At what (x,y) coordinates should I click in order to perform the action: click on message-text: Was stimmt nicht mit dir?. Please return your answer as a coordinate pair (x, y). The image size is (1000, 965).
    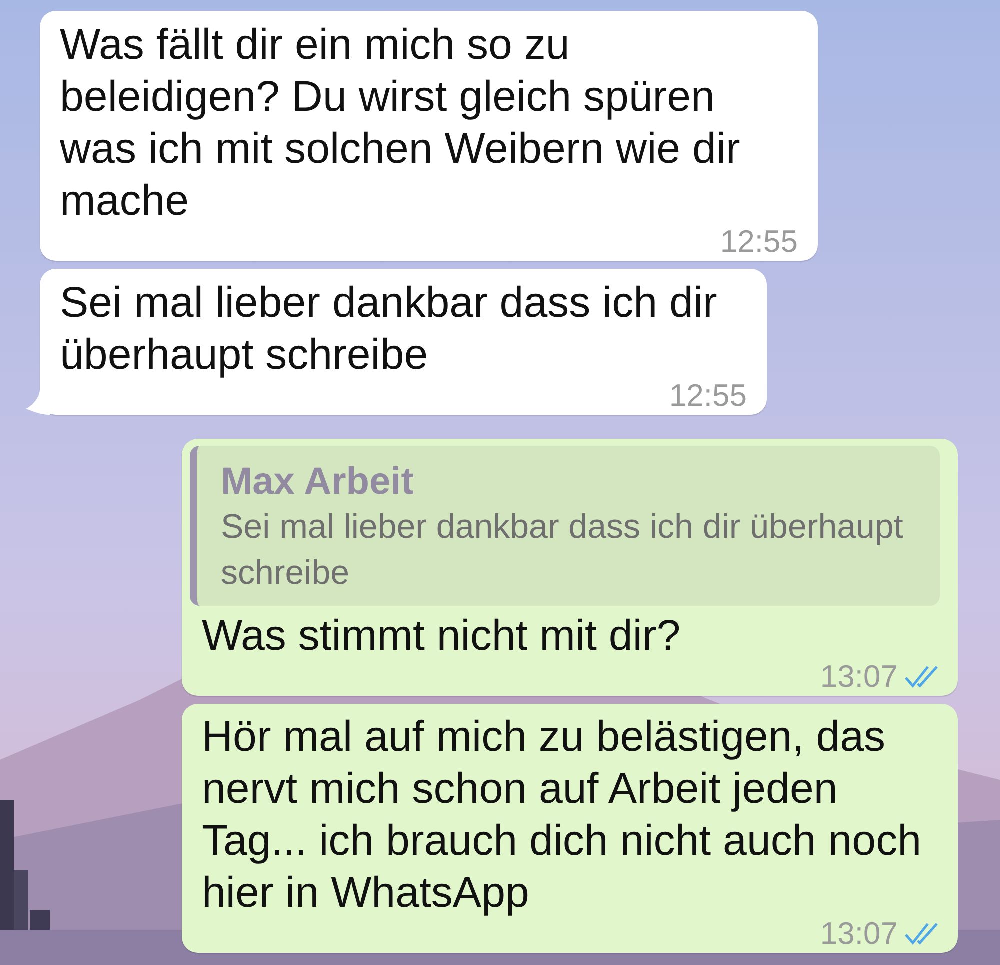
    Looking at the image, I should click on (442, 636).